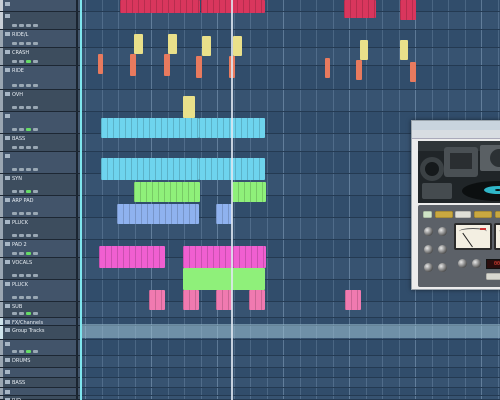  What do you see at coordinates (40, 57) in the screenshot?
I see `track-header: CRASH` at bounding box center [40, 57].